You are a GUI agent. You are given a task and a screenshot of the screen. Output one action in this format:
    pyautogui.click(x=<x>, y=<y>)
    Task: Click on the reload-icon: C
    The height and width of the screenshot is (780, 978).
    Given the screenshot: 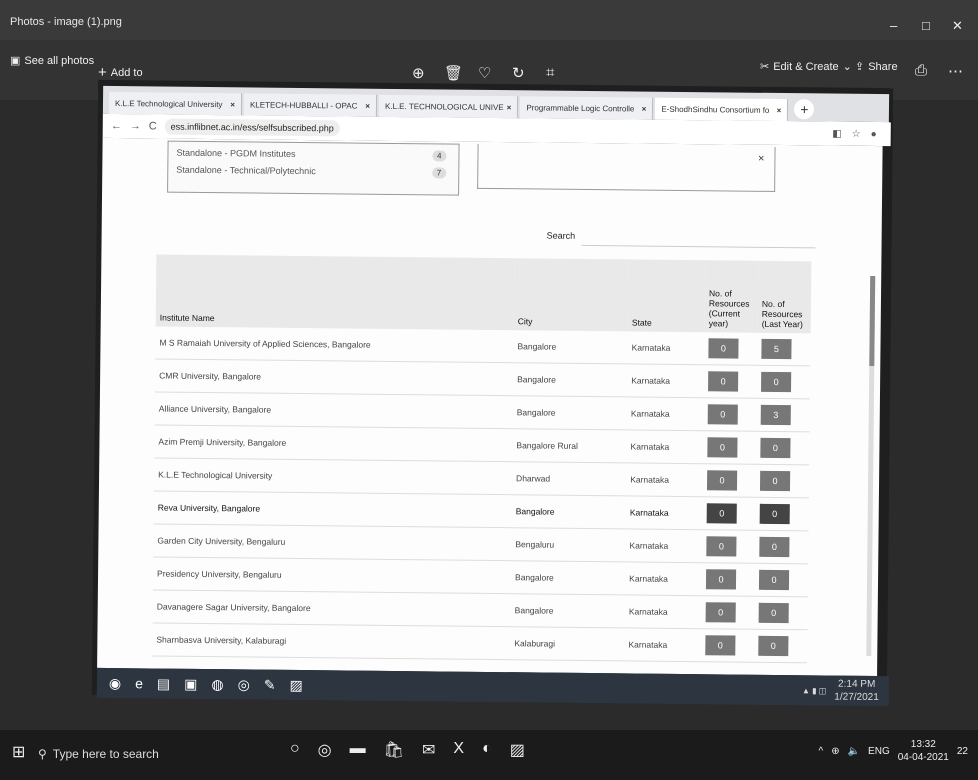 What is the action you would take?
    pyautogui.click(x=153, y=126)
    